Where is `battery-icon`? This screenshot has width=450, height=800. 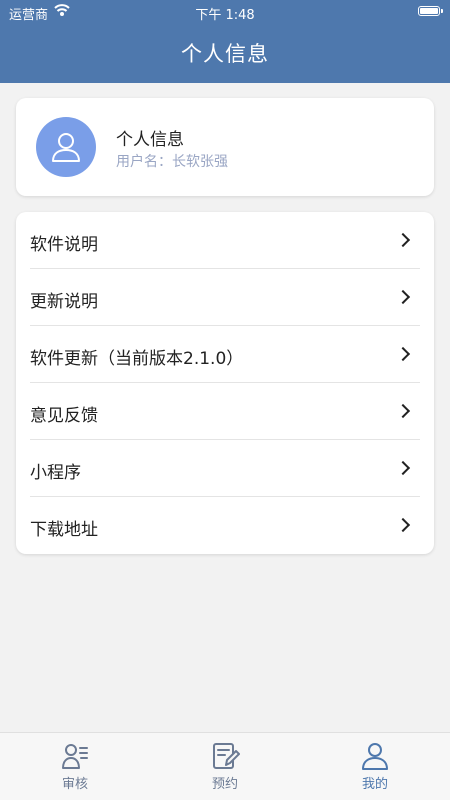 battery-icon is located at coordinates (430, 11).